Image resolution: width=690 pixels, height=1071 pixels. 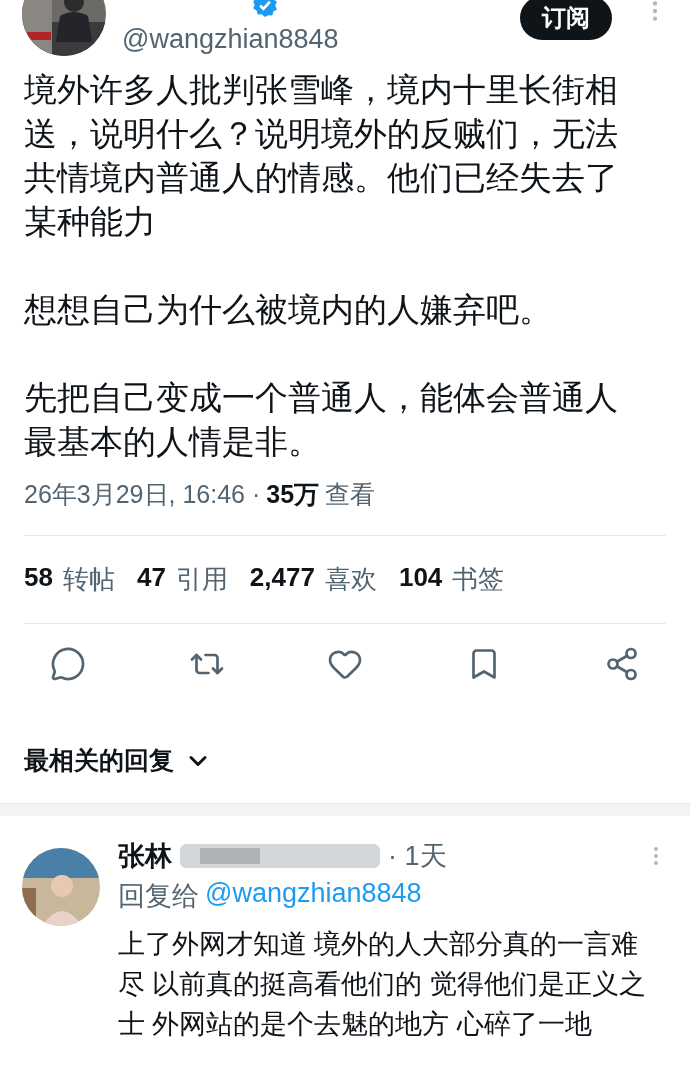 What do you see at coordinates (382, 984) in the screenshot?
I see `reply-text: 上了外网才知道 境外的人大部分真的一言难尽 以前真的挺高看他们的 觉得他们是正义之士 外网站的是个去魅的地方 心碎了一地` at bounding box center [382, 984].